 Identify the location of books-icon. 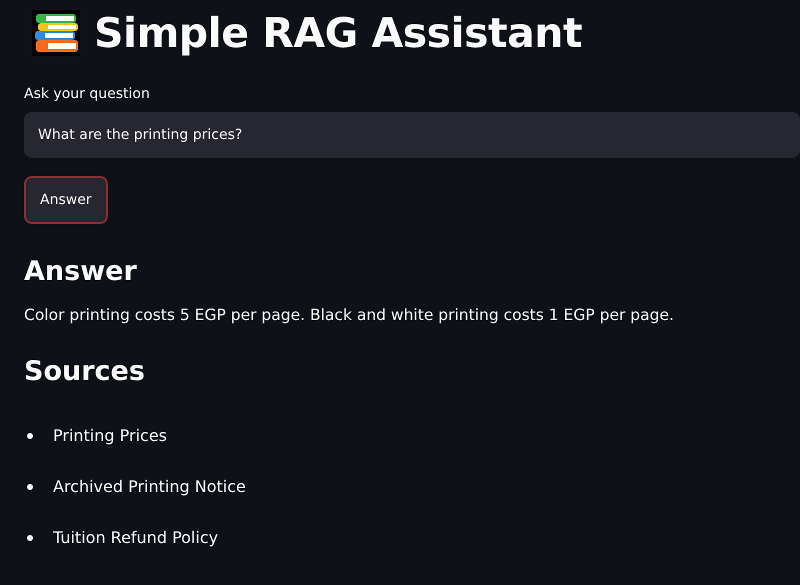
(56, 33).